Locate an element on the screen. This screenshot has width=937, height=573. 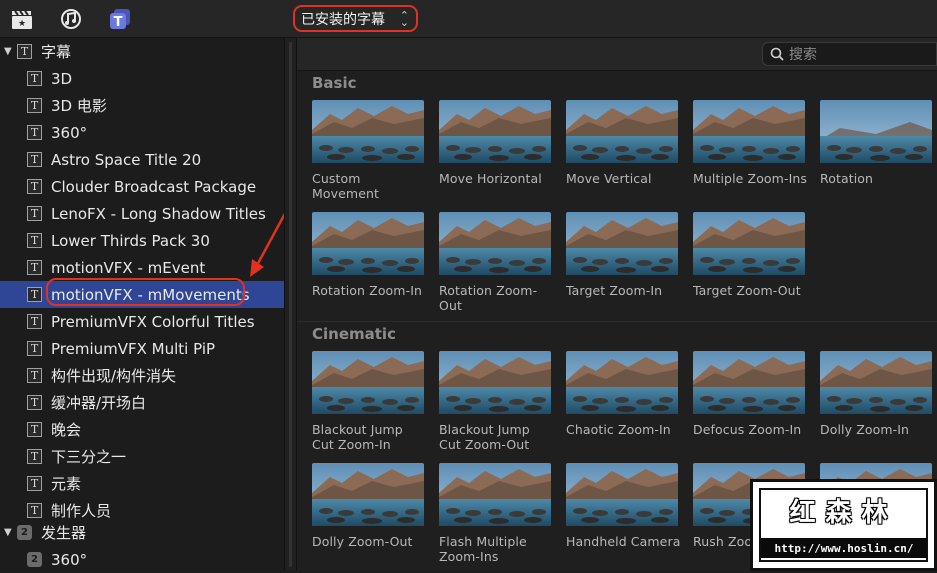
tile-label: Custom Movement is located at coordinates (346, 186).